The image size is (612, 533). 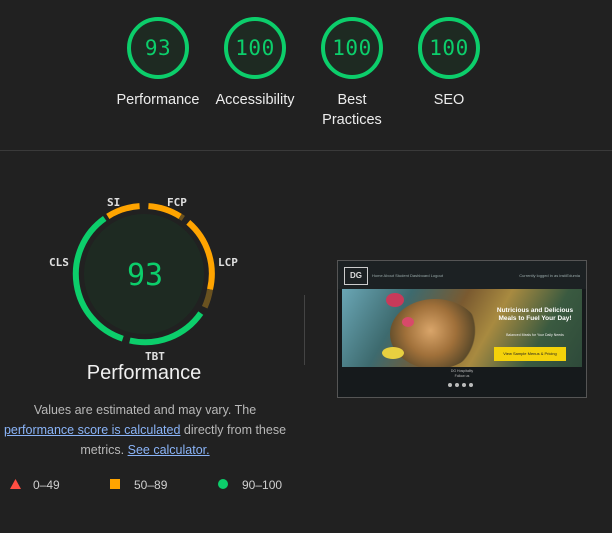 I want to click on performance-title: Performance, so click(x=144, y=373).